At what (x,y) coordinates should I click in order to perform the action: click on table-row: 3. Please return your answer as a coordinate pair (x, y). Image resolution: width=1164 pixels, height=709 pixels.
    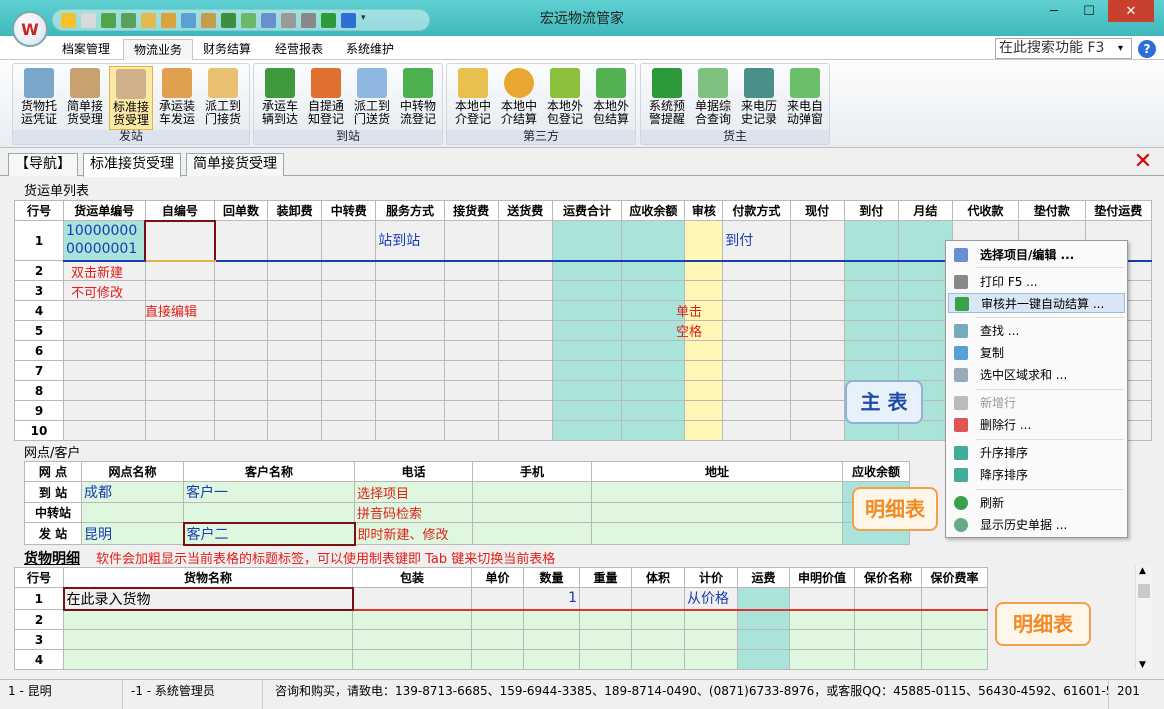
    Looking at the image, I should click on (501, 639).